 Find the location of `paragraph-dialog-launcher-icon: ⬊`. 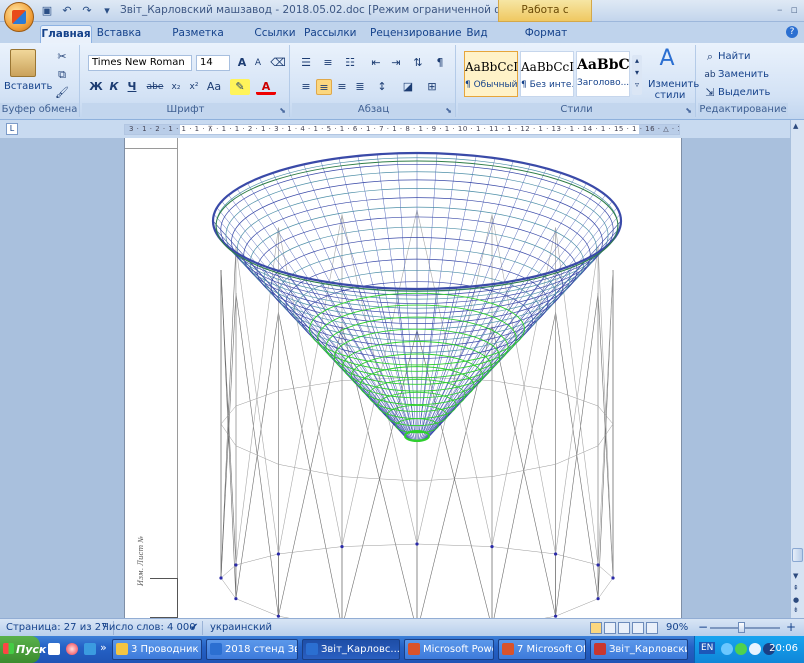

paragraph-dialog-launcher-icon: ⬊ is located at coordinates (448, 110).